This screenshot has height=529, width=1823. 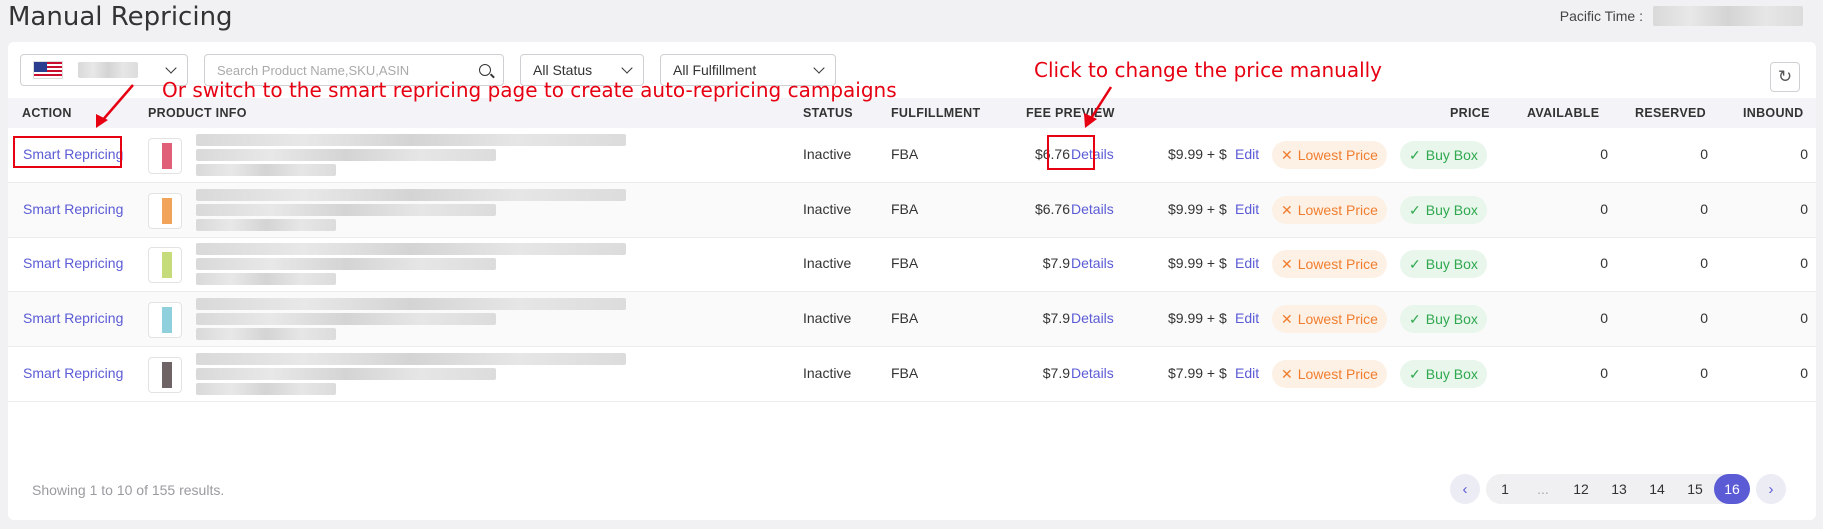 What do you see at coordinates (1505, 489) in the screenshot?
I see `page-1: 1` at bounding box center [1505, 489].